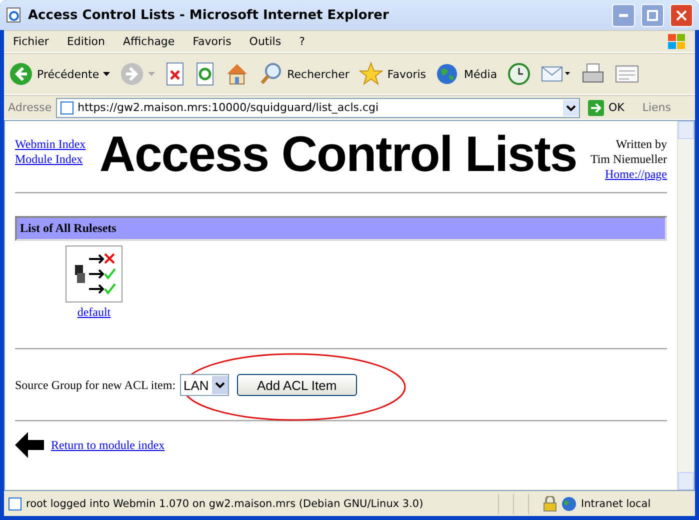 The width and height of the screenshot is (699, 520). What do you see at coordinates (50, 159) in the screenshot?
I see `nav-link: Module Index` at bounding box center [50, 159].